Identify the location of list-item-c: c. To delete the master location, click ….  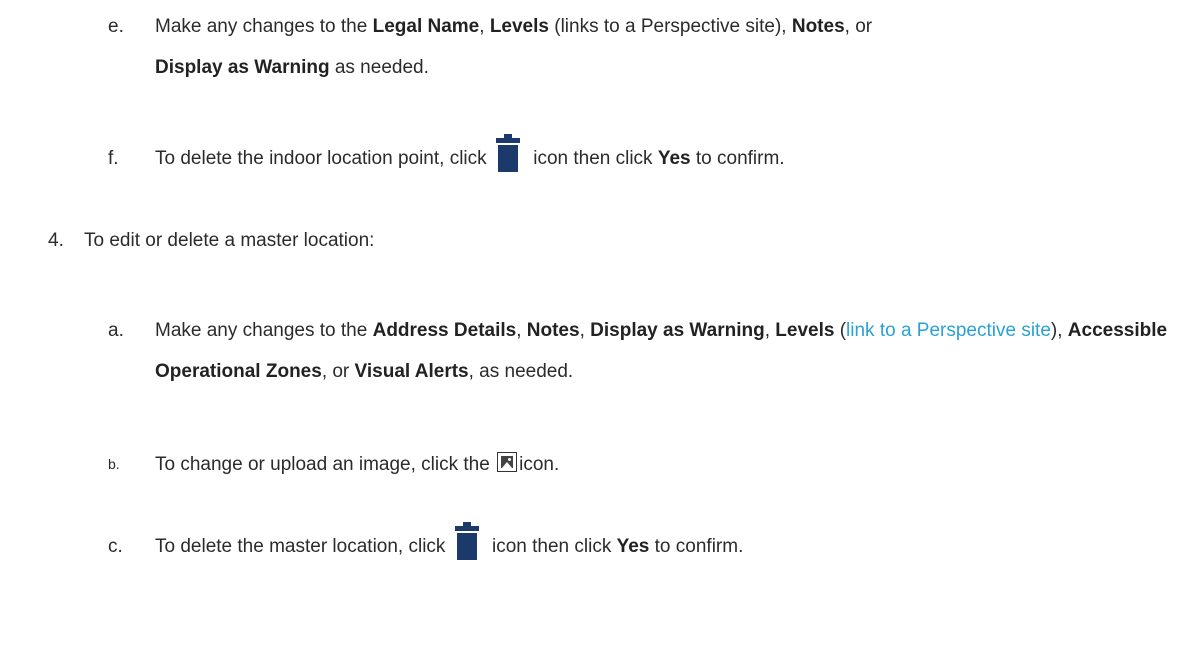
(638, 544).